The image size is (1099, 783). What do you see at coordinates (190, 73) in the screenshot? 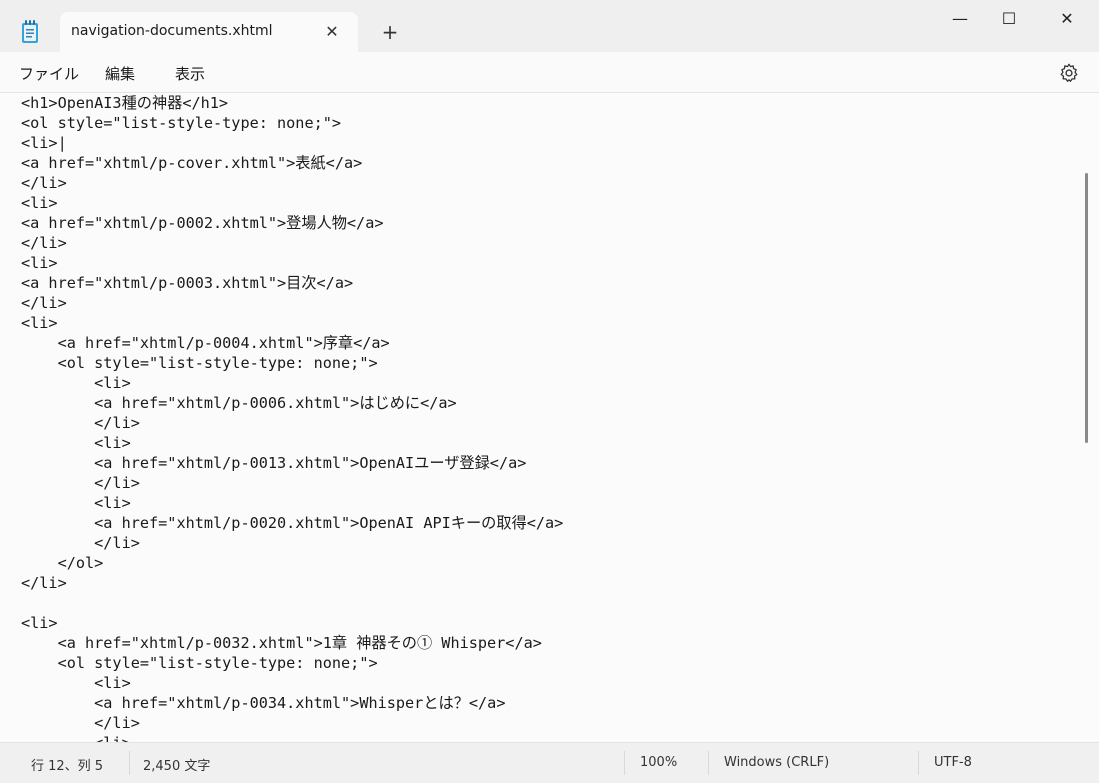
I see `menu-view: 表示` at bounding box center [190, 73].